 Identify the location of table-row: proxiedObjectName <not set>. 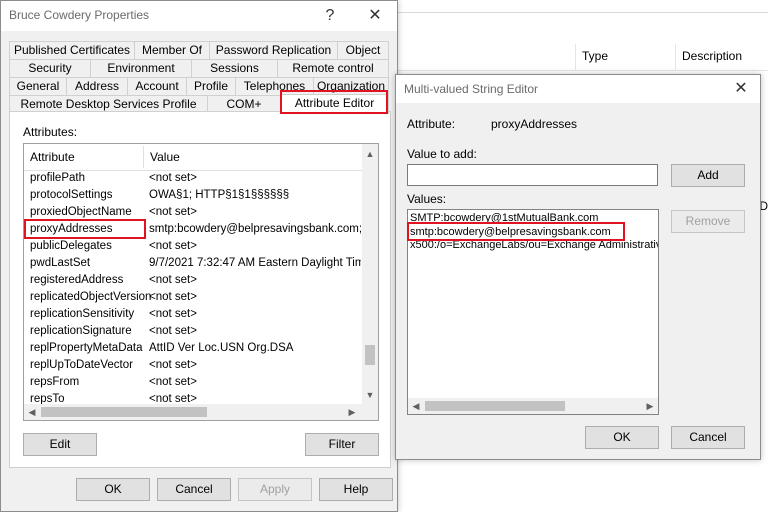
(194, 213).